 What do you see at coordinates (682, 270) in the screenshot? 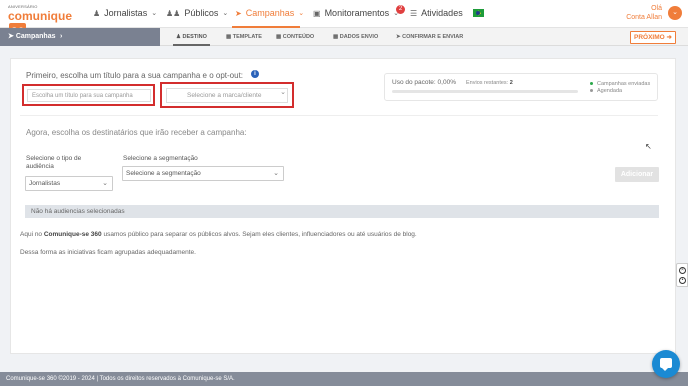
I see `close-icon: ×` at bounding box center [682, 270].